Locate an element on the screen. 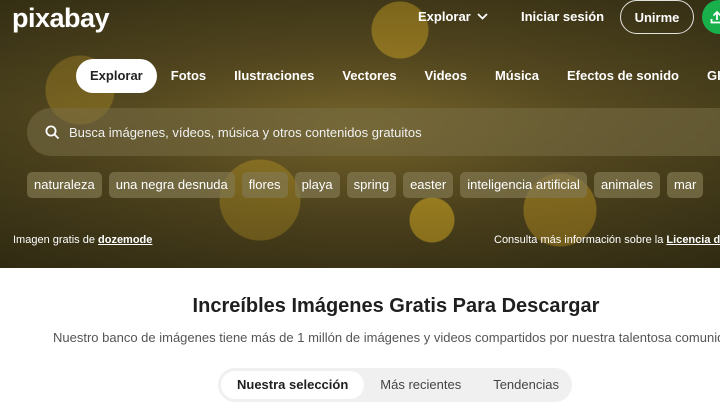  tab-explorar: Explorar is located at coordinates (116, 76).